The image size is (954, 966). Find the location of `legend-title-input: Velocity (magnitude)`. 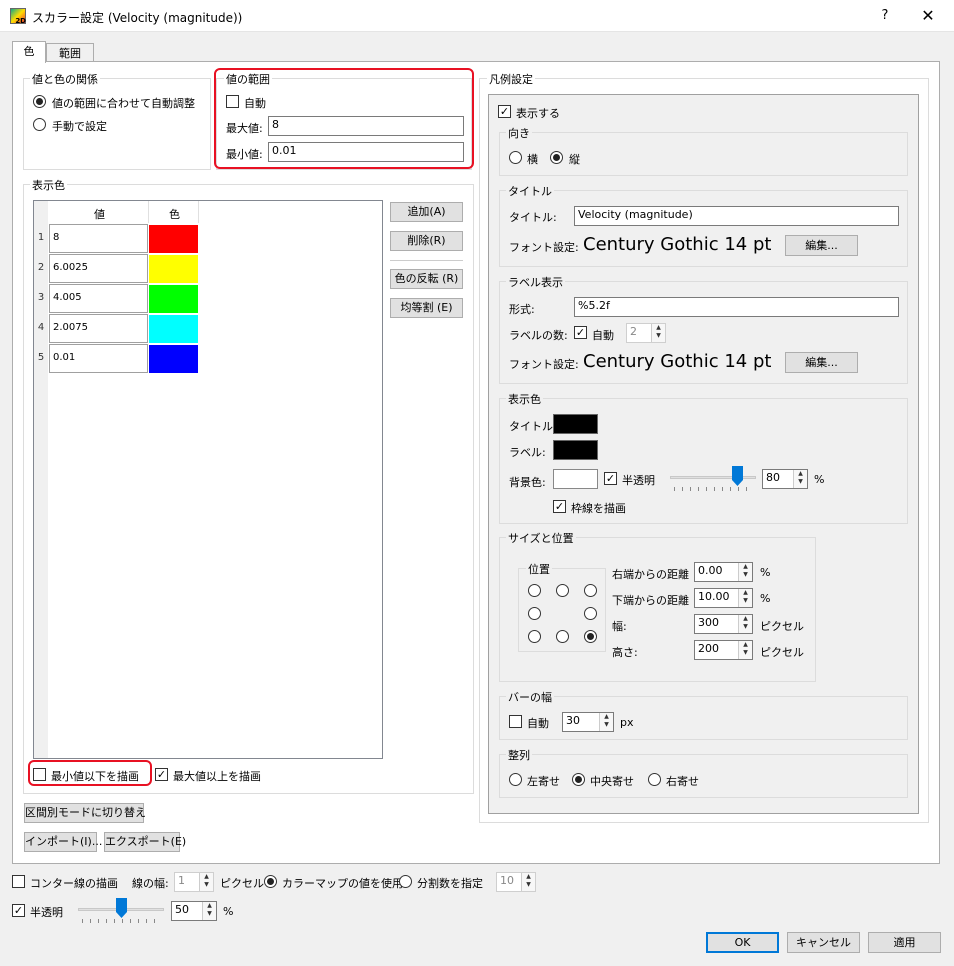

legend-title-input: Velocity (magnitude) is located at coordinates (736, 216).